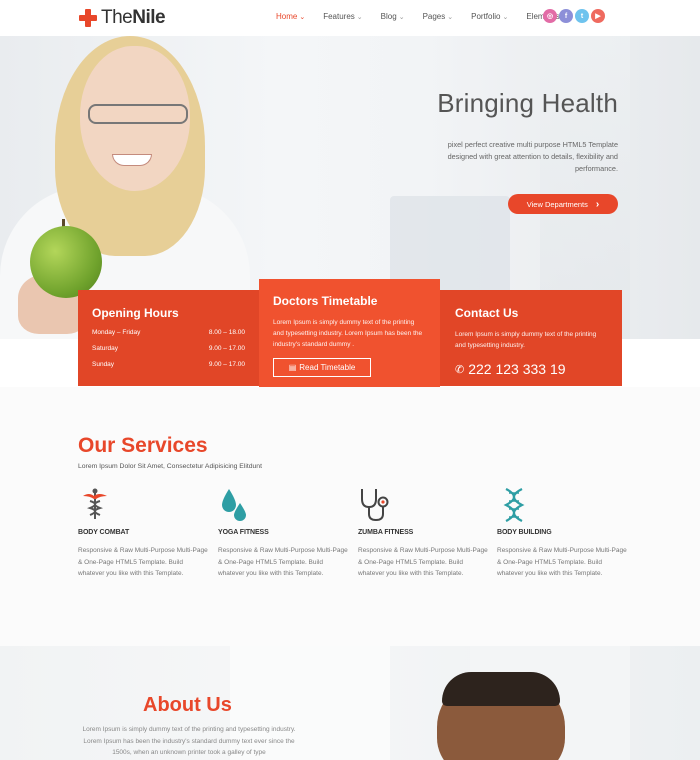 The height and width of the screenshot is (760, 700). I want to click on social-links: ◎ f t ▶, so click(574, 16).